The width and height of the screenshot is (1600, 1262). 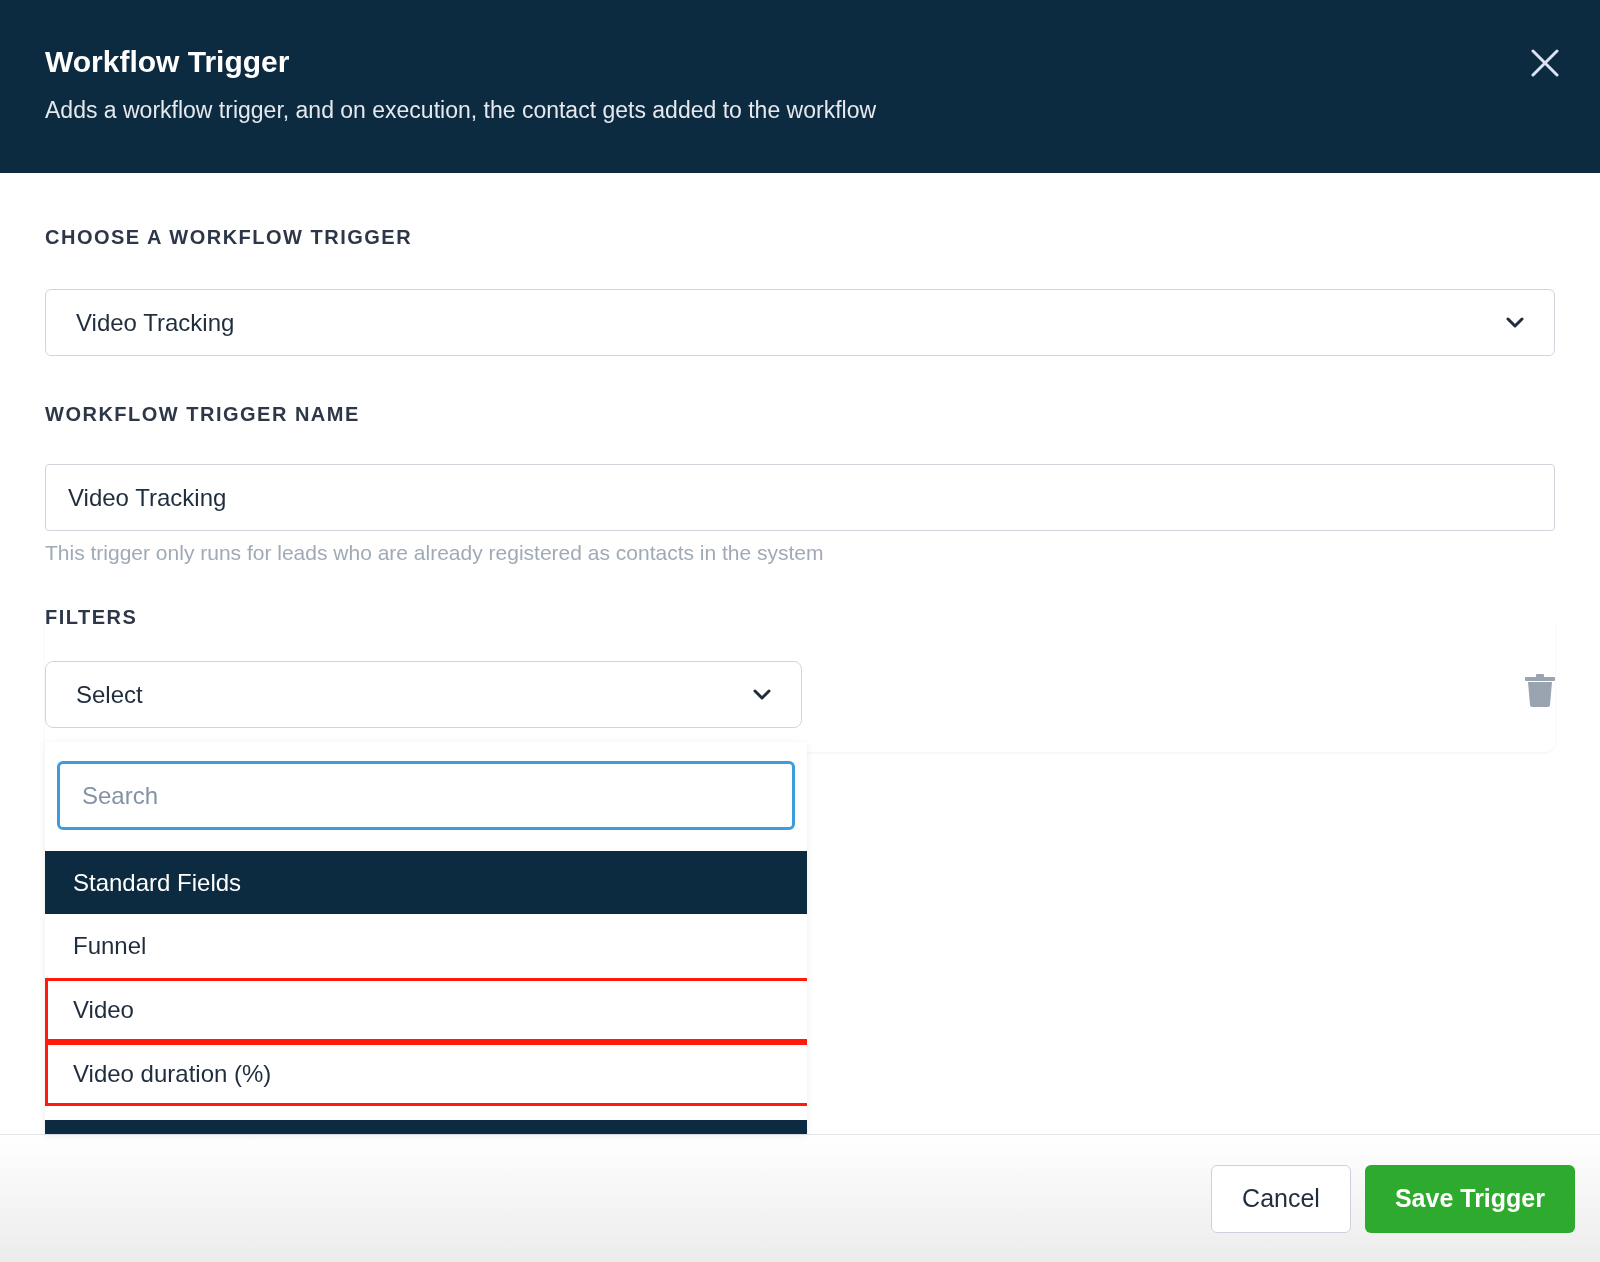 What do you see at coordinates (423, 694) in the screenshot?
I see `filter-select: Select` at bounding box center [423, 694].